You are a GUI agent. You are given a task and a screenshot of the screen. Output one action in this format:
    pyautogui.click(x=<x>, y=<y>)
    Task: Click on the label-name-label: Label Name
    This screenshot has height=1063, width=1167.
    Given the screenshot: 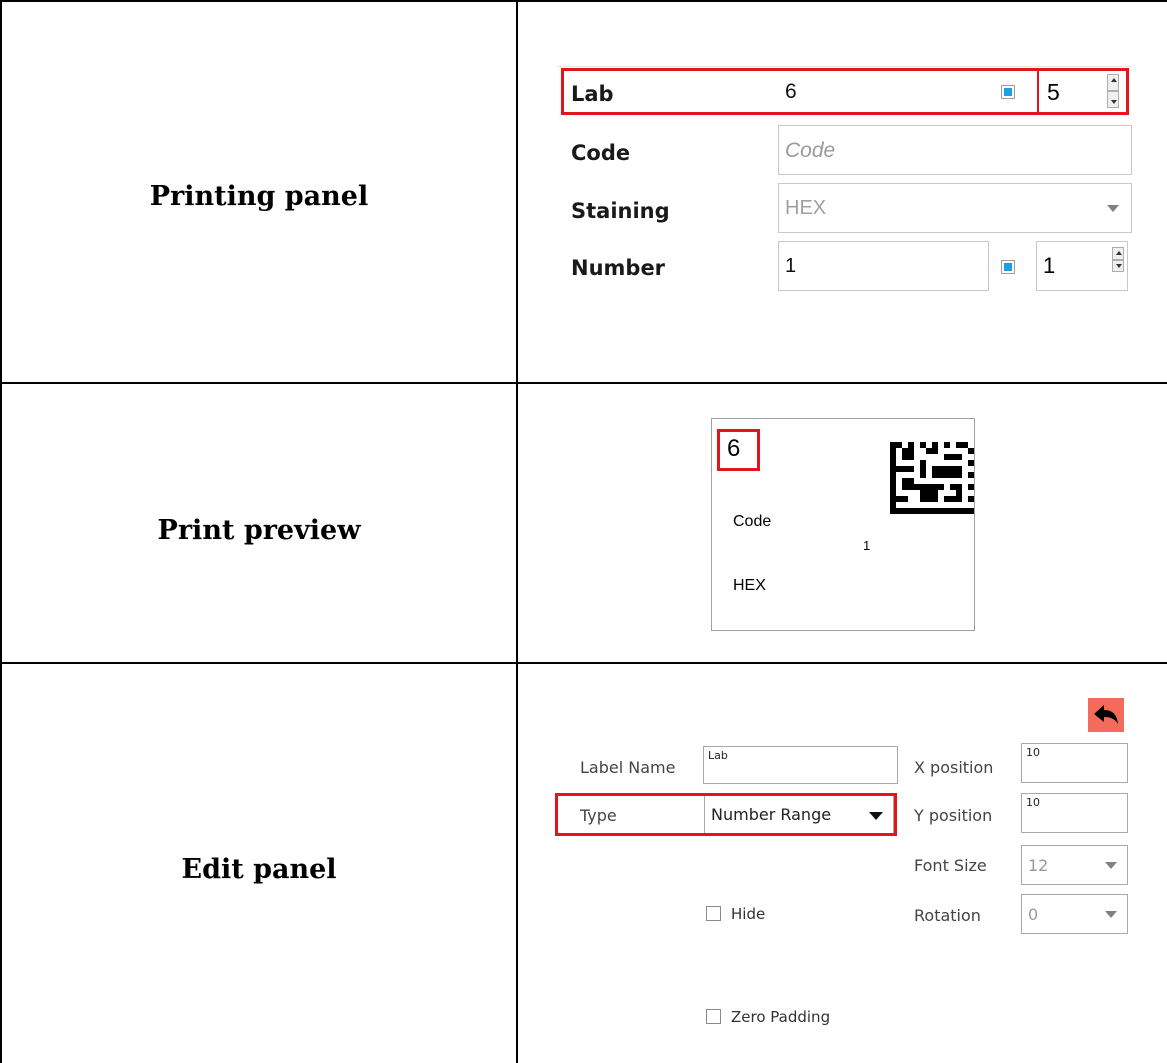 What is the action you would take?
    pyautogui.click(x=628, y=767)
    